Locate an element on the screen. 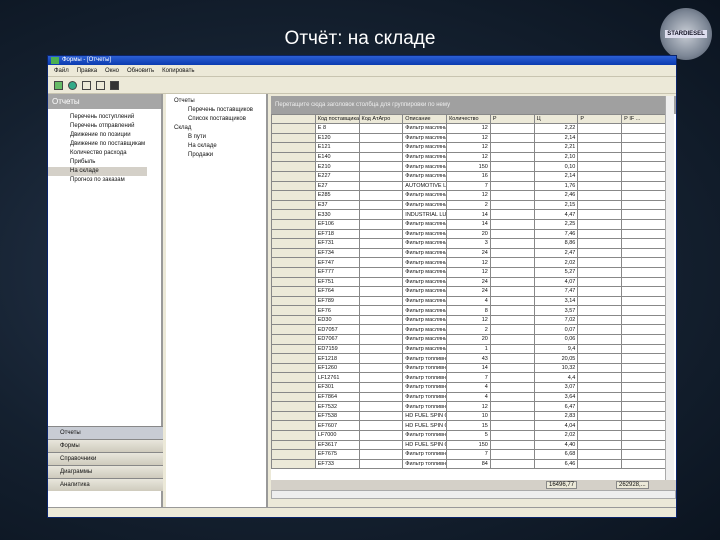  column-header: Ц is located at coordinates (556, 119).